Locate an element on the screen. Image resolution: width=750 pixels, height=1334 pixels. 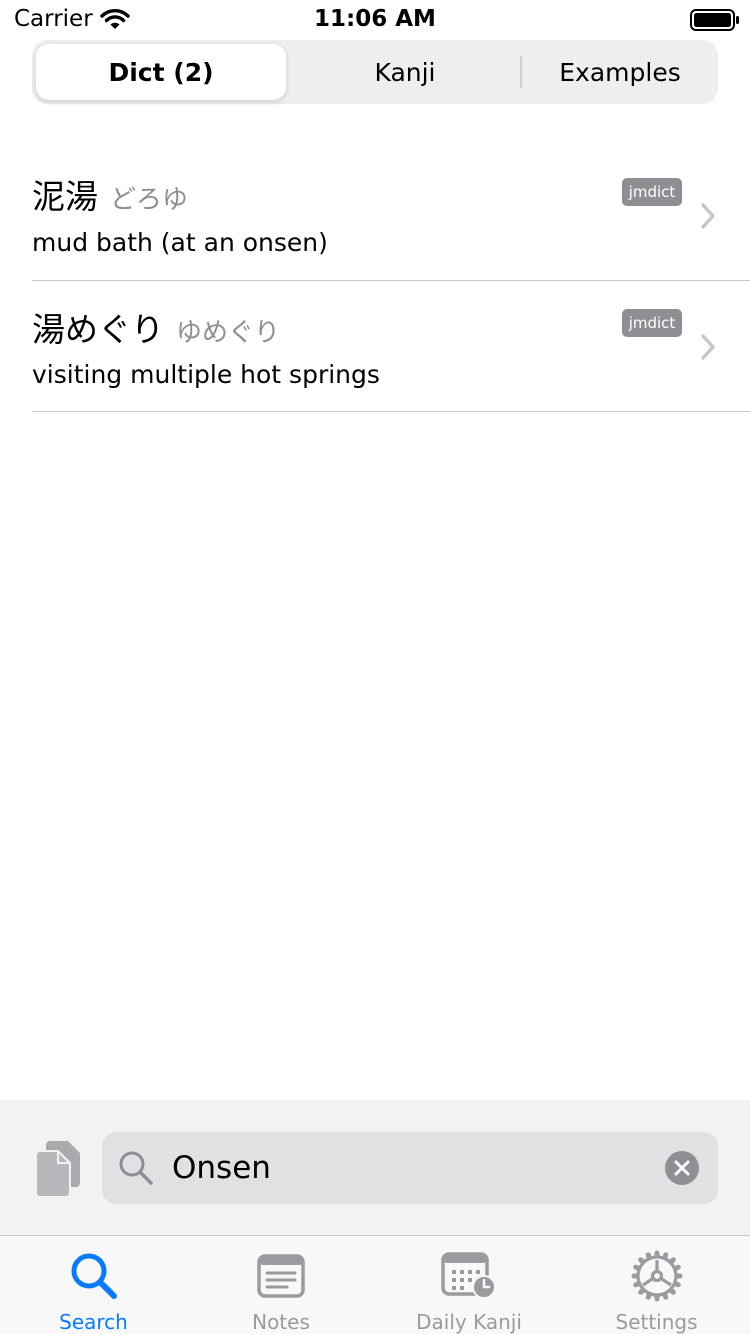
tab-daily-kanji: Daily Kanji is located at coordinates (469, 1285).